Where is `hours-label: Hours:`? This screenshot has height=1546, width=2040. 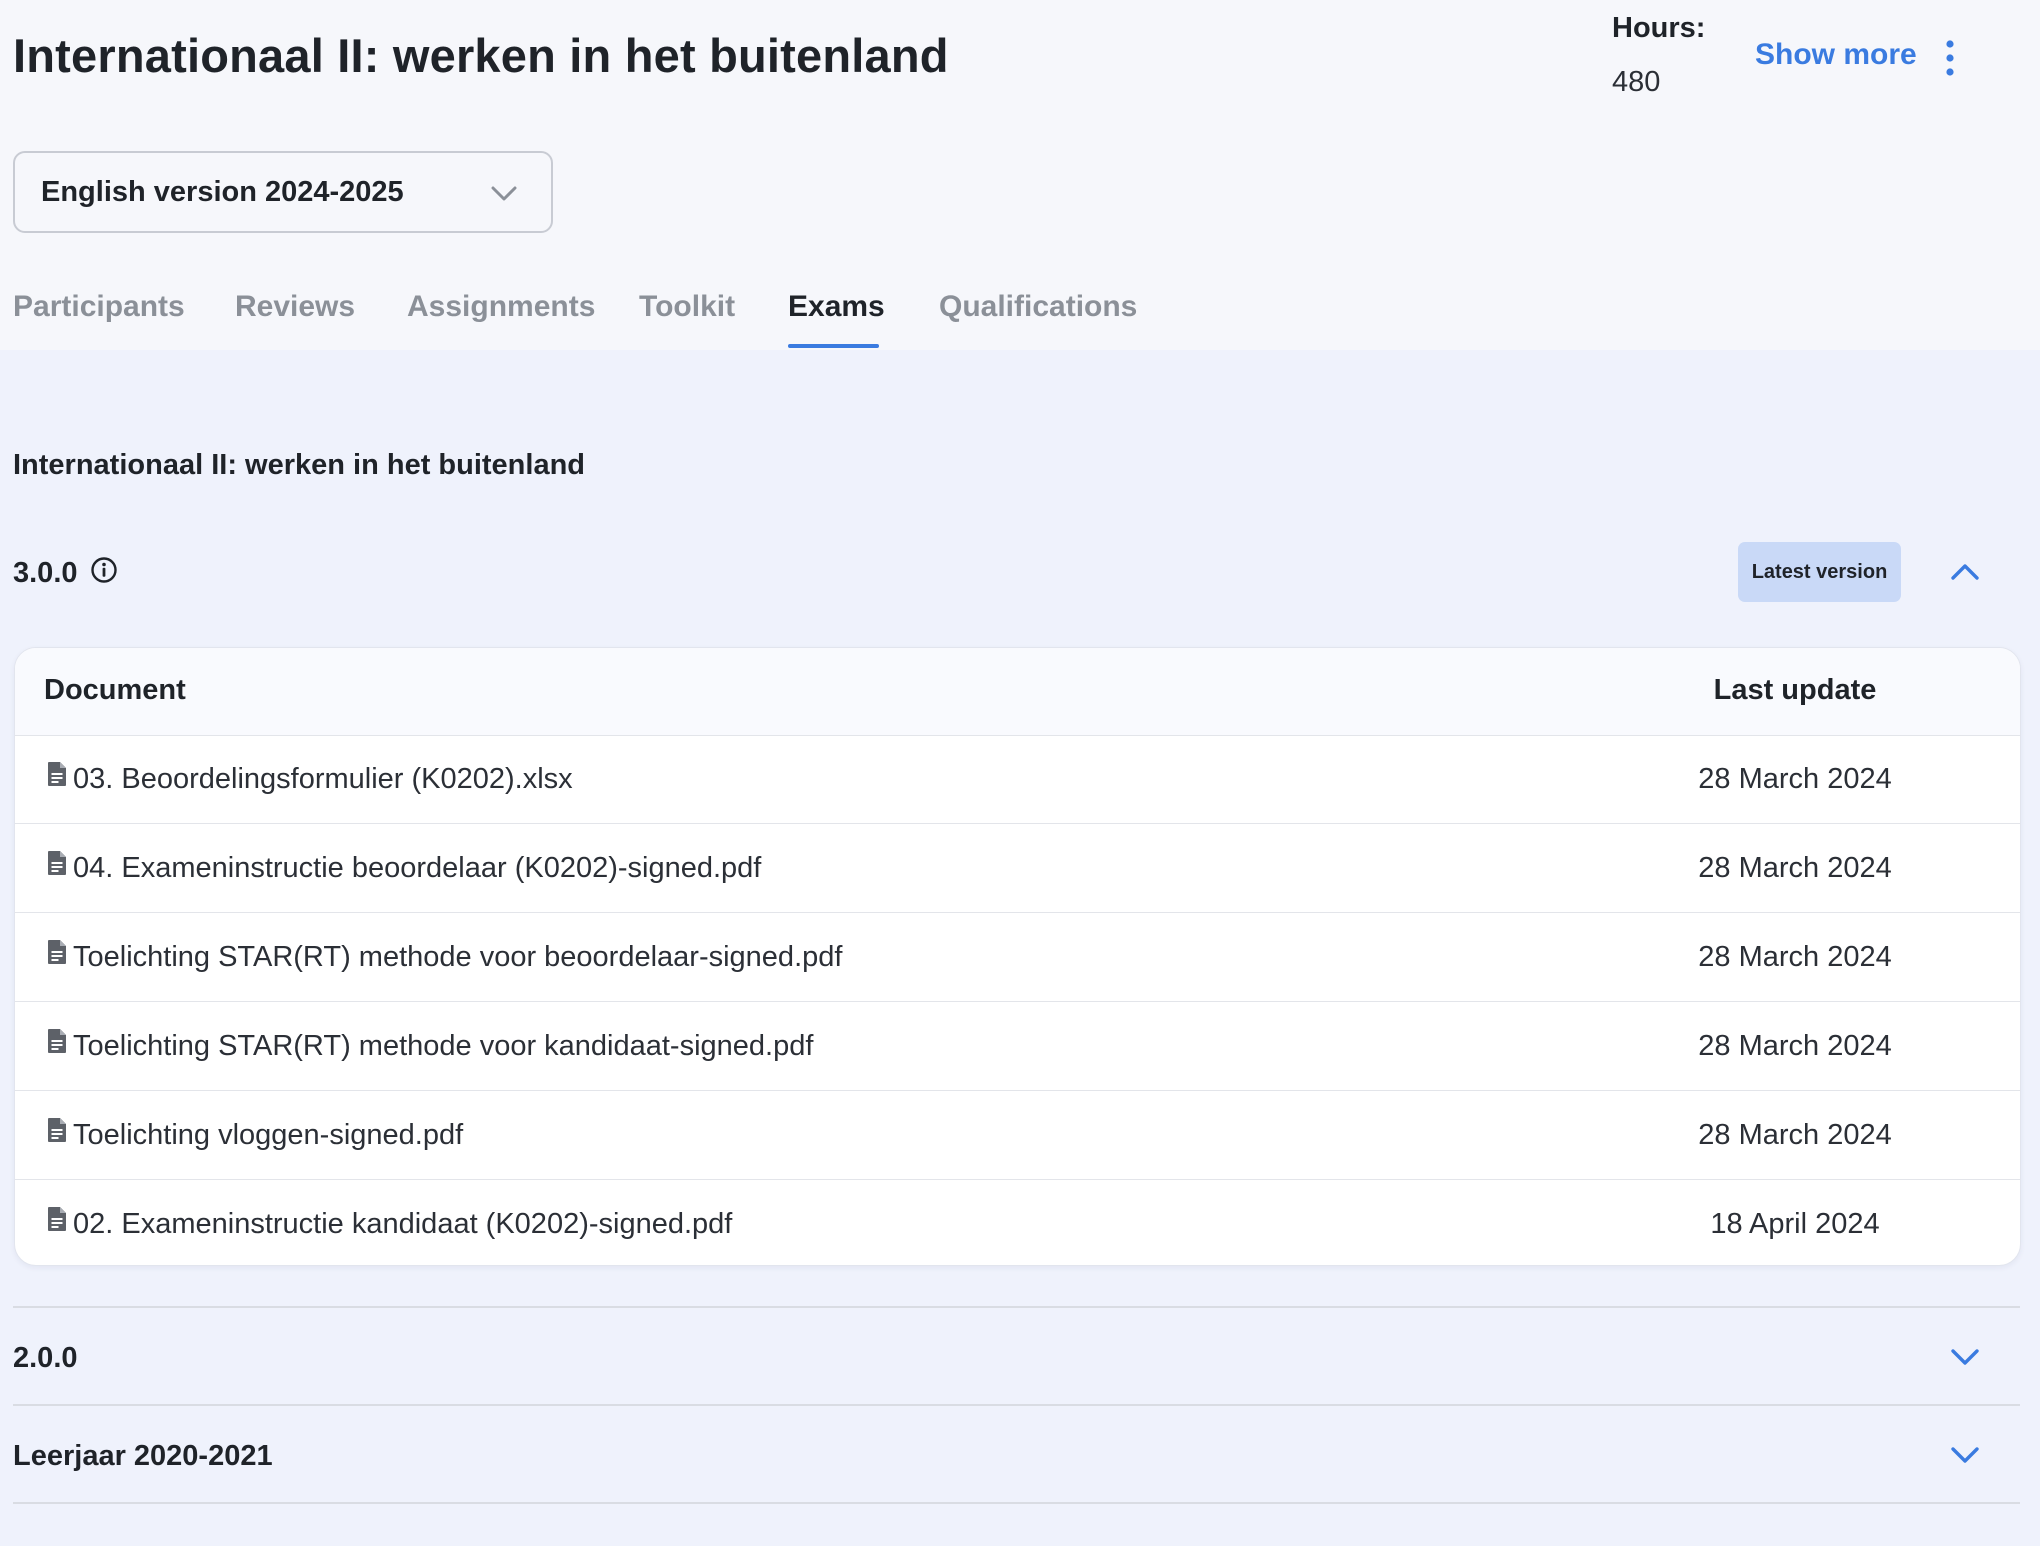 hours-label: Hours: is located at coordinates (1659, 28).